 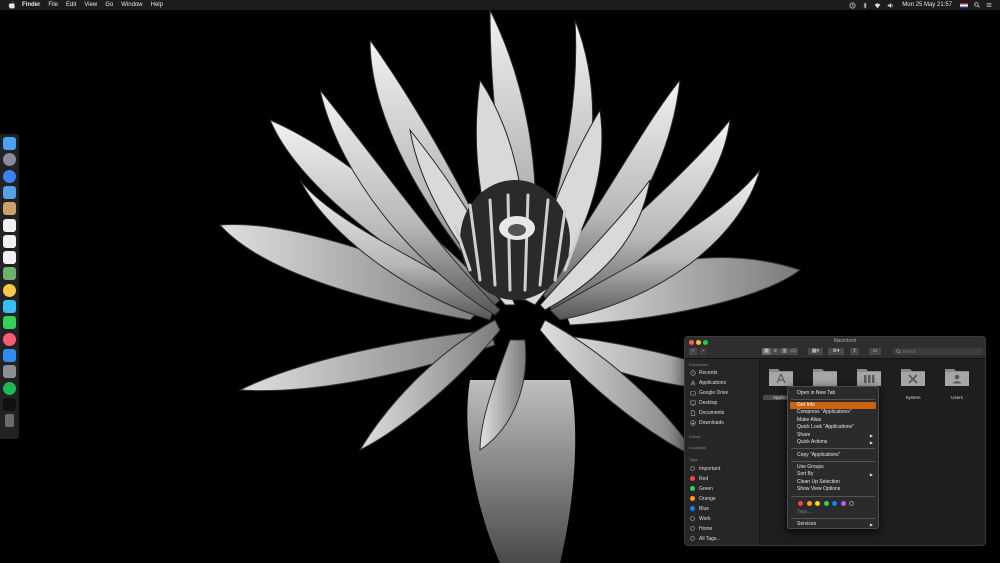 What do you see at coordinates (833, 435) in the screenshot?
I see `menu-item-share: Share ▶` at bounding box center [833, 435].